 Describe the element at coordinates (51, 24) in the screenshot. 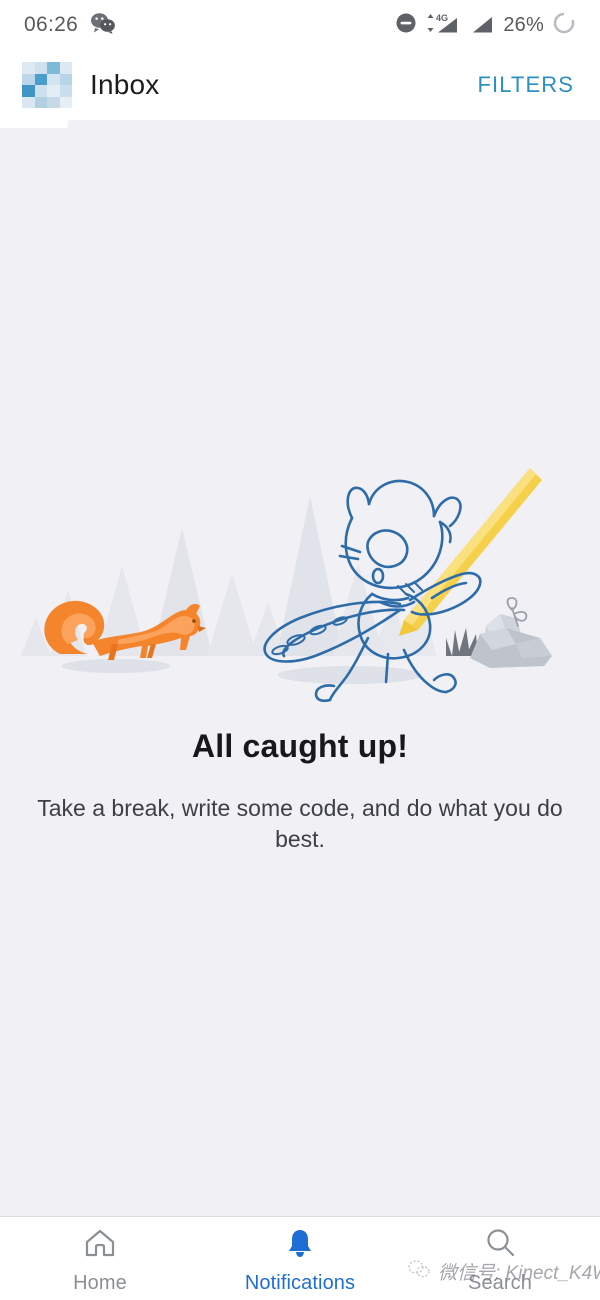

I see `status-clock: 06:26` at that location.